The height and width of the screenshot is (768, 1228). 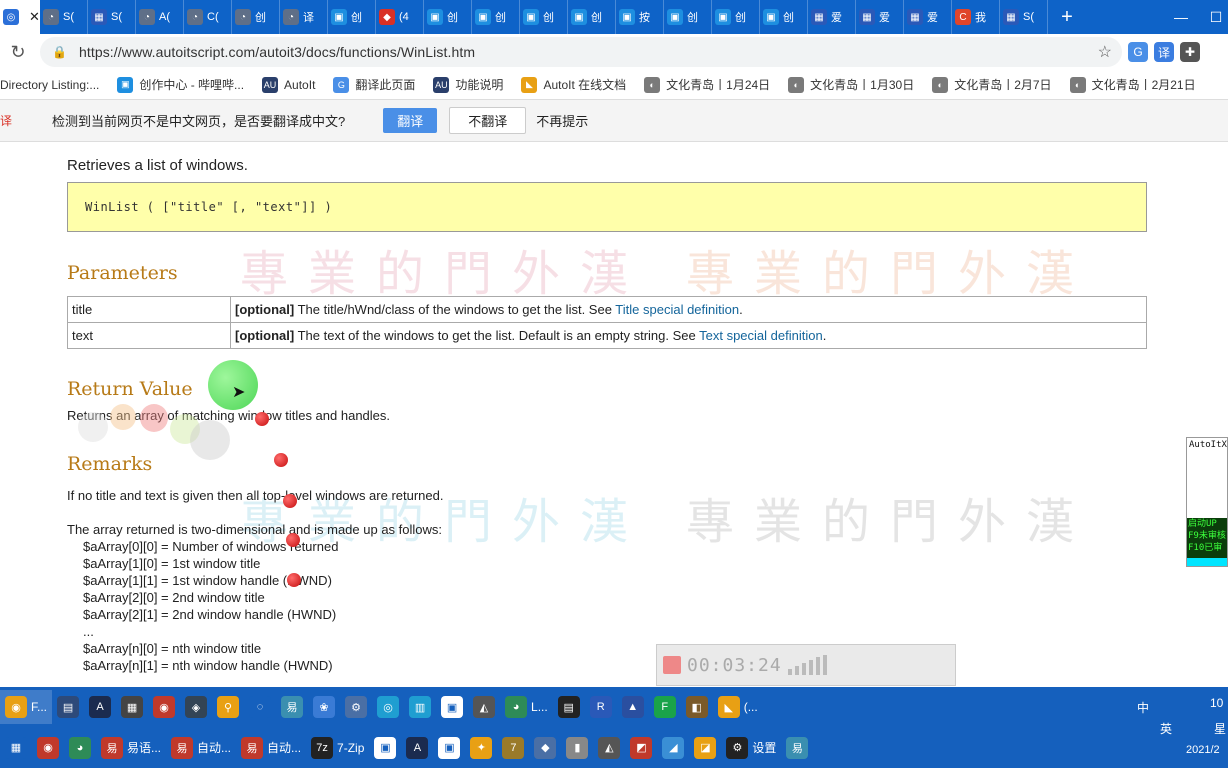 I want to click on extension-icon: ✚, so click(x=1190, y=52).